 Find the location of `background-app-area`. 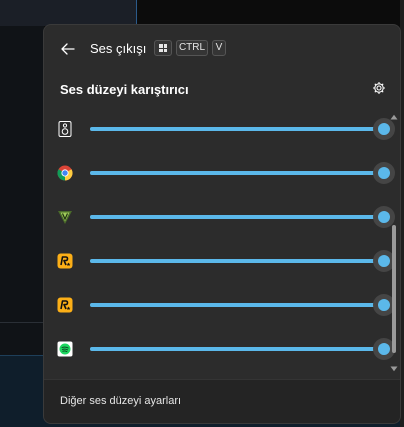

background-app-area is located at coordinates (22, 191).